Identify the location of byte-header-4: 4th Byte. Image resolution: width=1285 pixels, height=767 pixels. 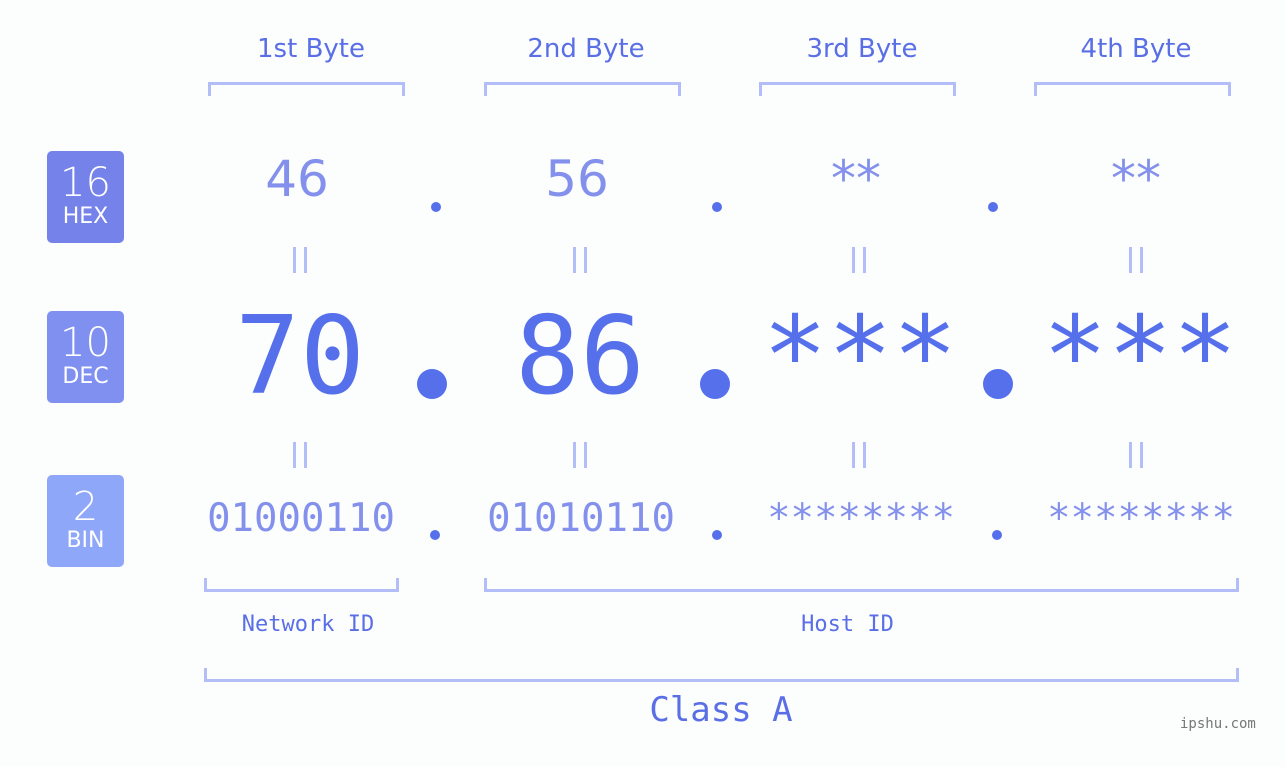
(1136, 49).